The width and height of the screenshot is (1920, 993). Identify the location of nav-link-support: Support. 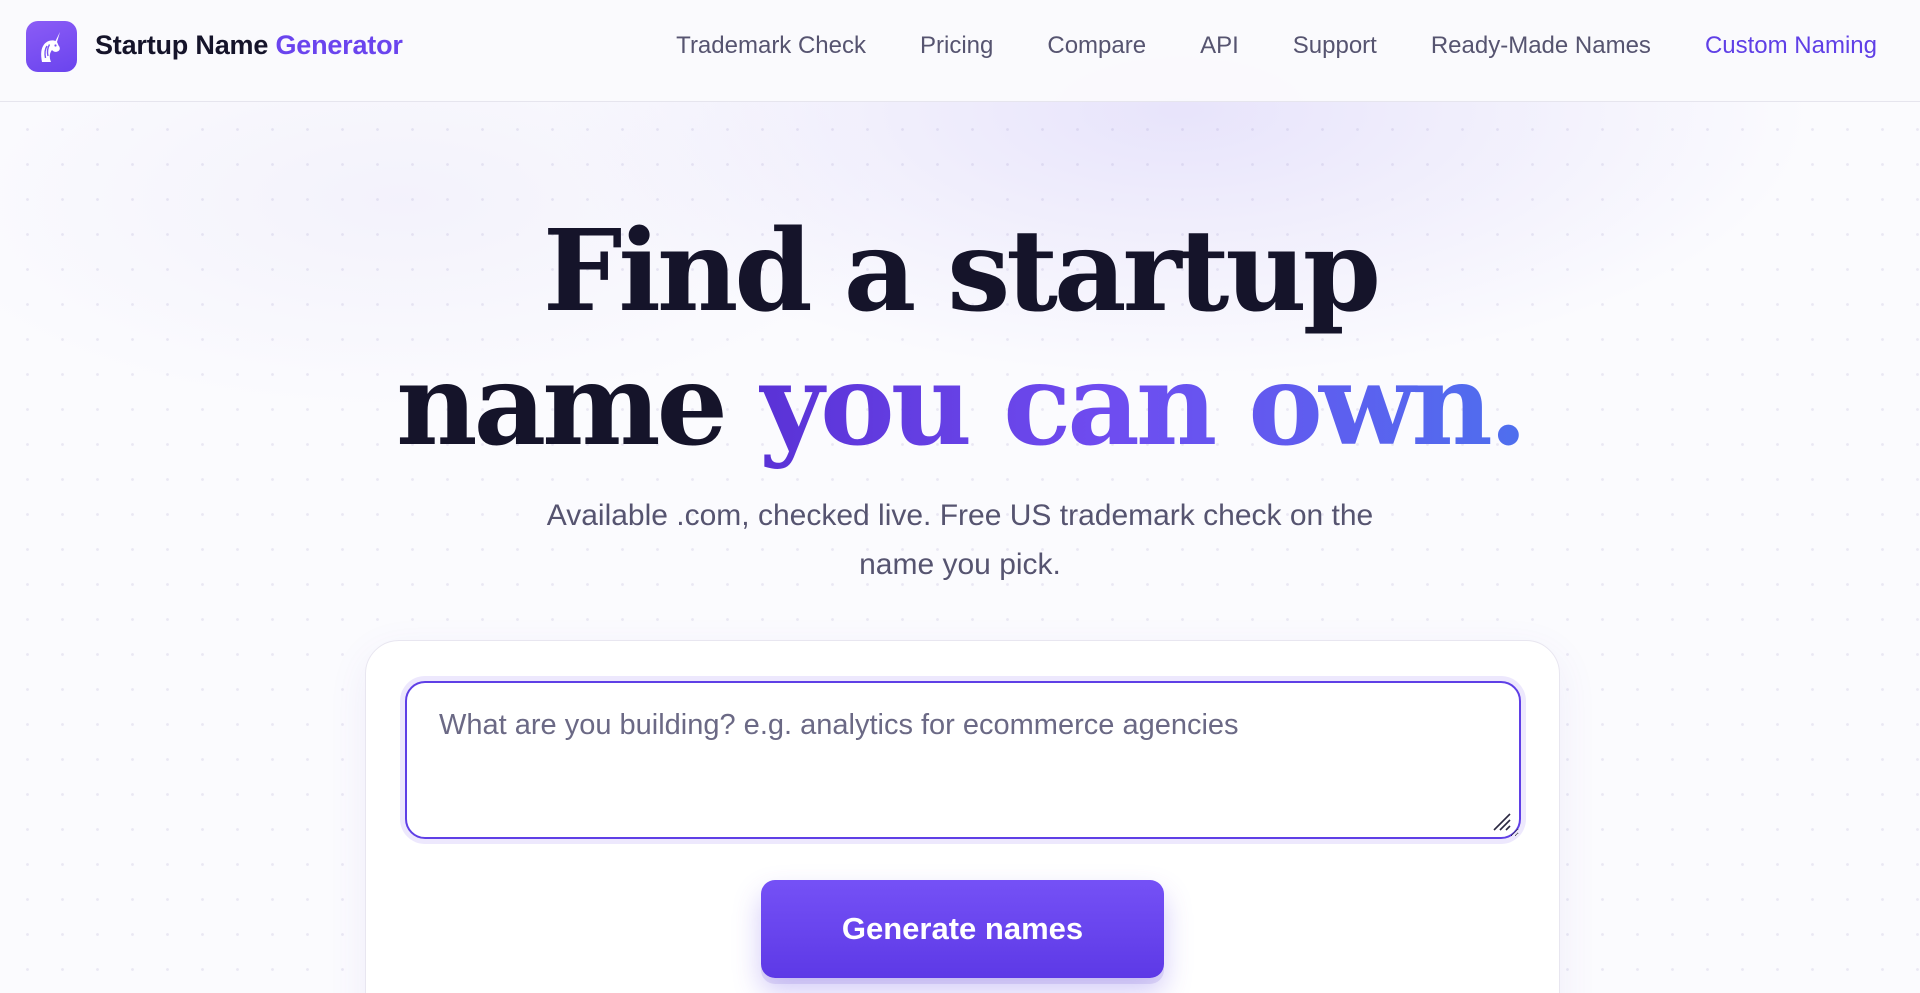
(1335, 46).